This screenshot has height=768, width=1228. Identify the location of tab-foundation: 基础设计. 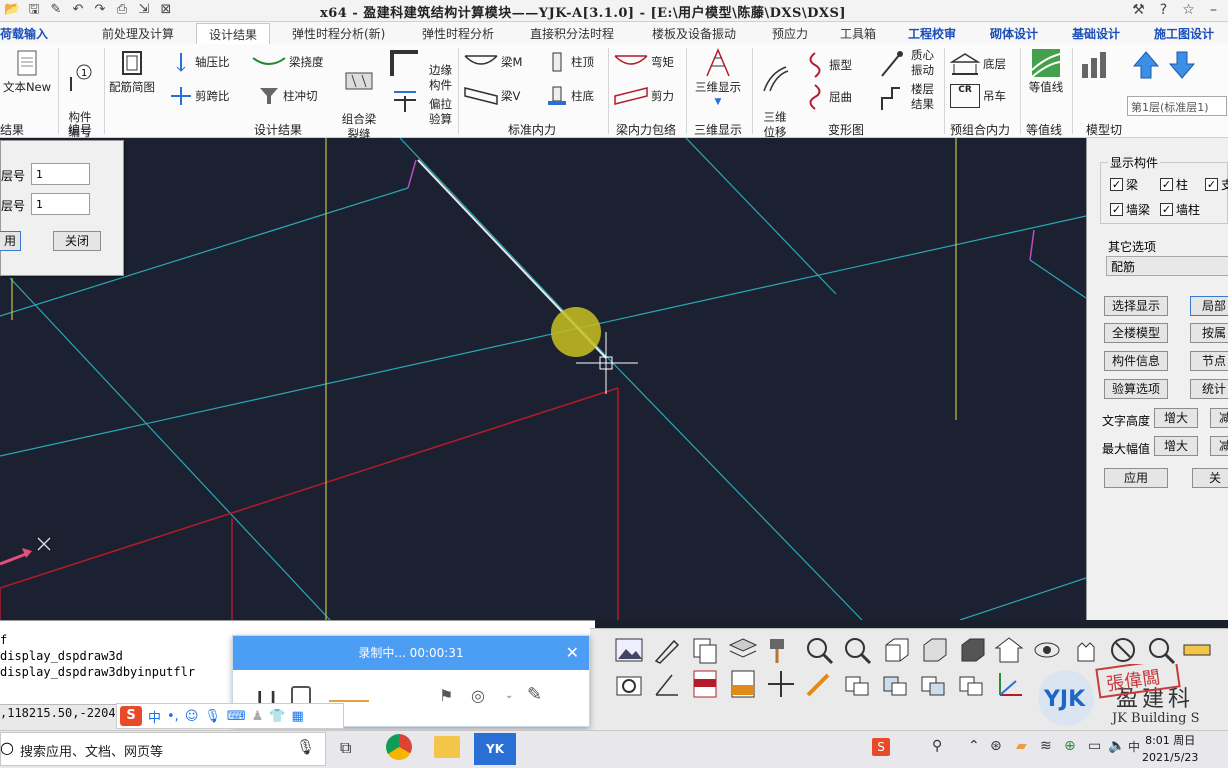
(1096, 33).